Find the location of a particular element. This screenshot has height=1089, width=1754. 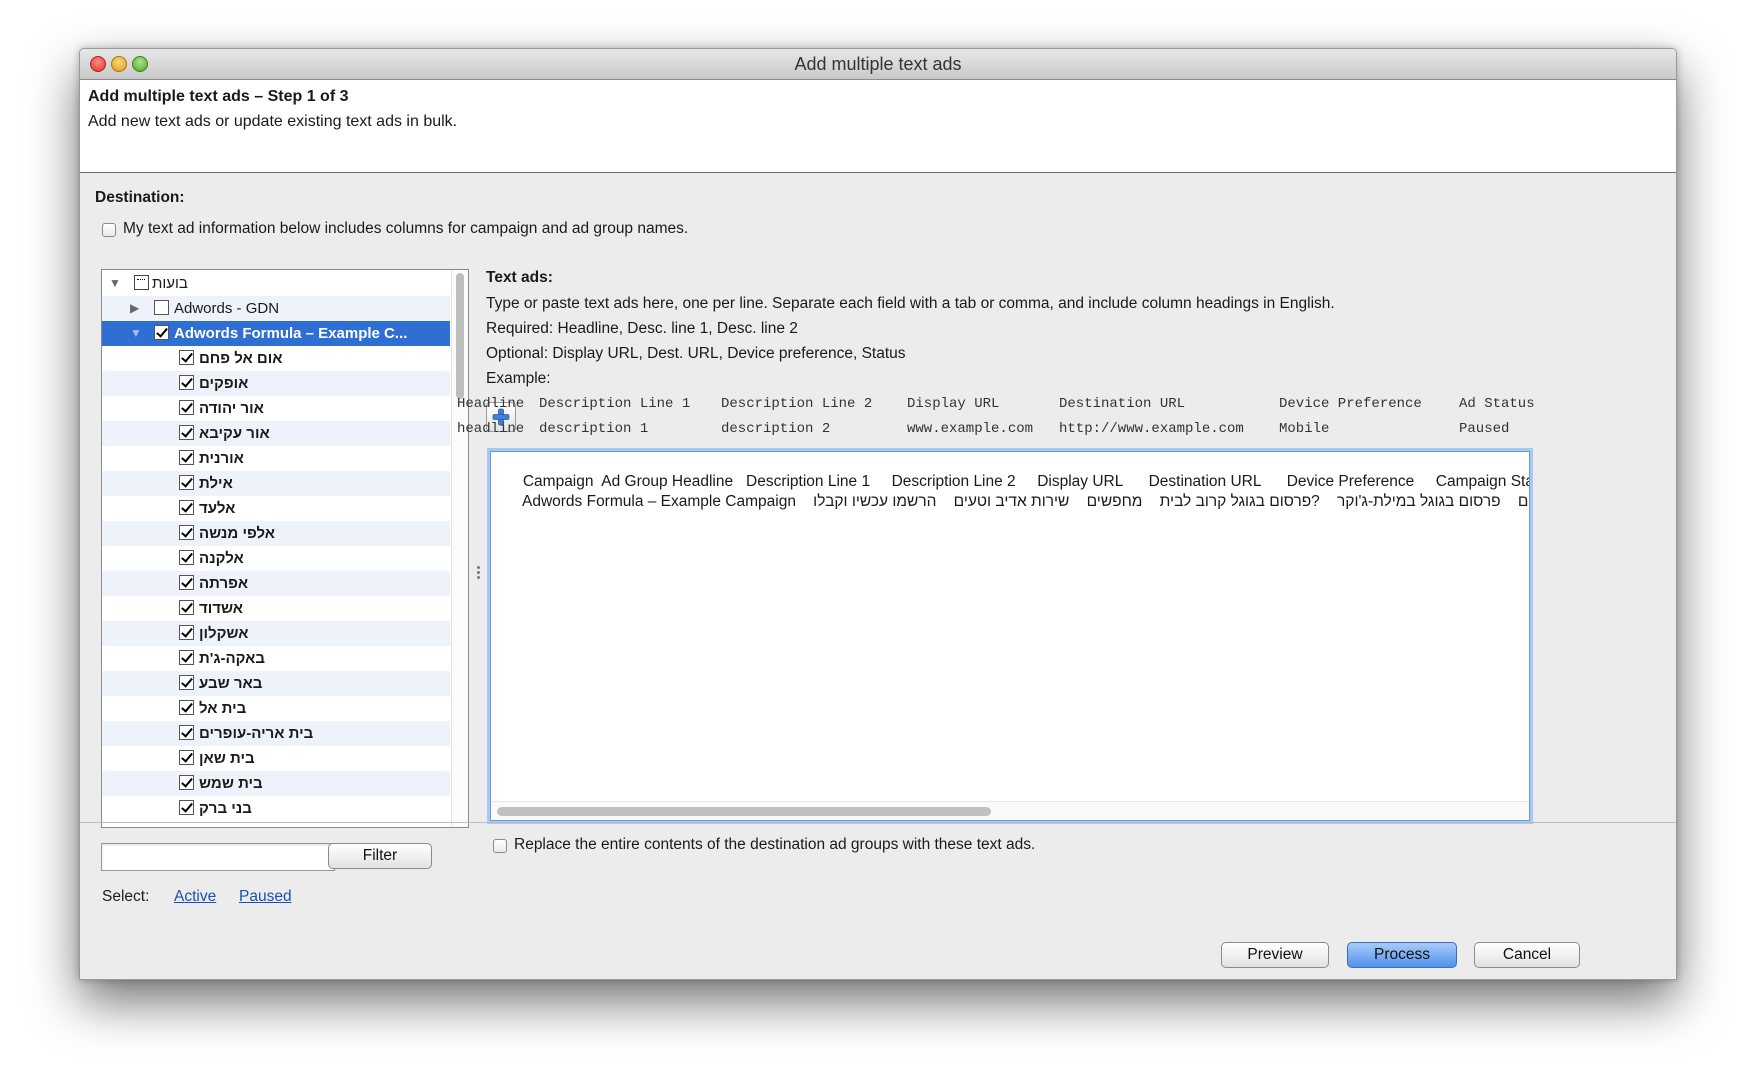

ad-group-row: אילת is located at coordinates (276, 483).